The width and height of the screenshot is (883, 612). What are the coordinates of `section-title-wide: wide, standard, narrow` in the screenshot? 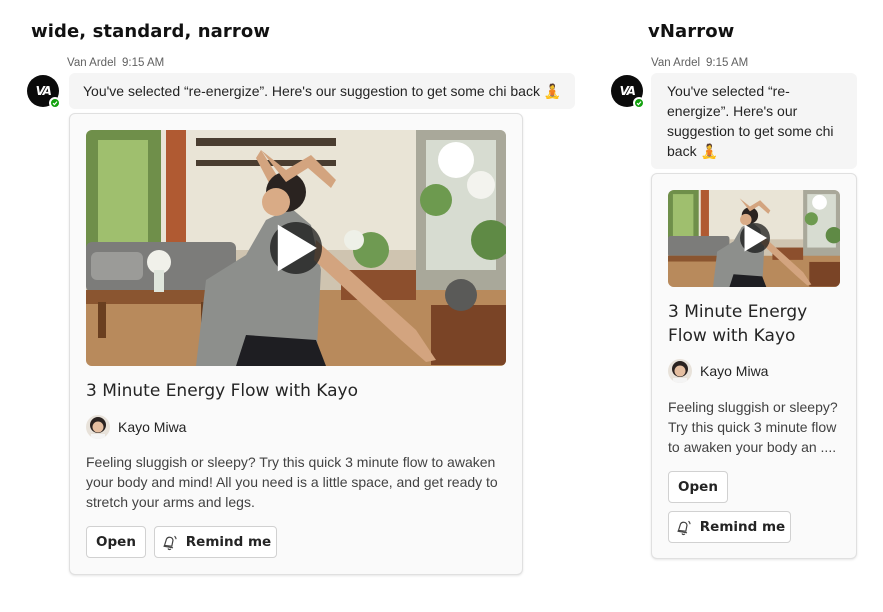 It's located at (151, 31).